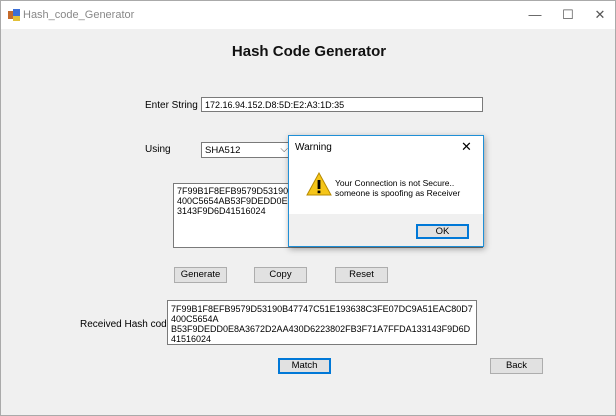 This screenshot has height=416, width=616. Describe the element at coordinates (79, 15) in the screenshot. I see `window-title: Hash_code_Generator` at that location.